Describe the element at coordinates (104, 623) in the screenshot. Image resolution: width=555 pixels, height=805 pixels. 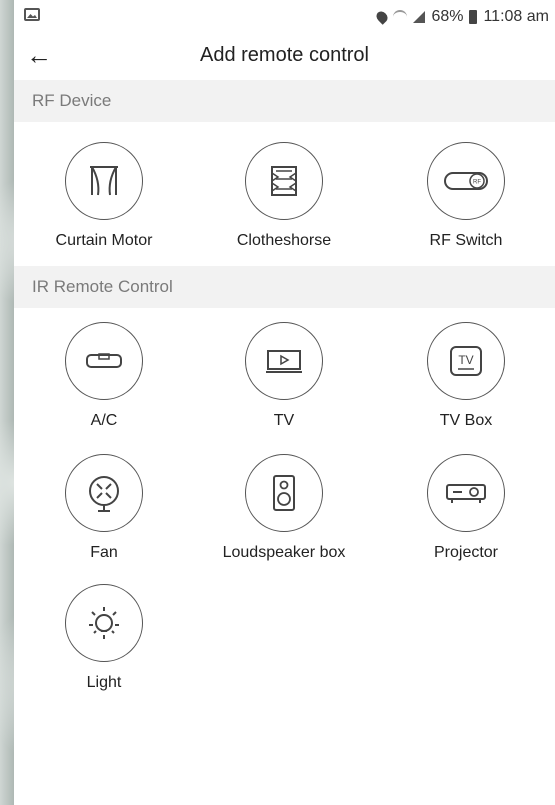
I see `light-icon` at that location.